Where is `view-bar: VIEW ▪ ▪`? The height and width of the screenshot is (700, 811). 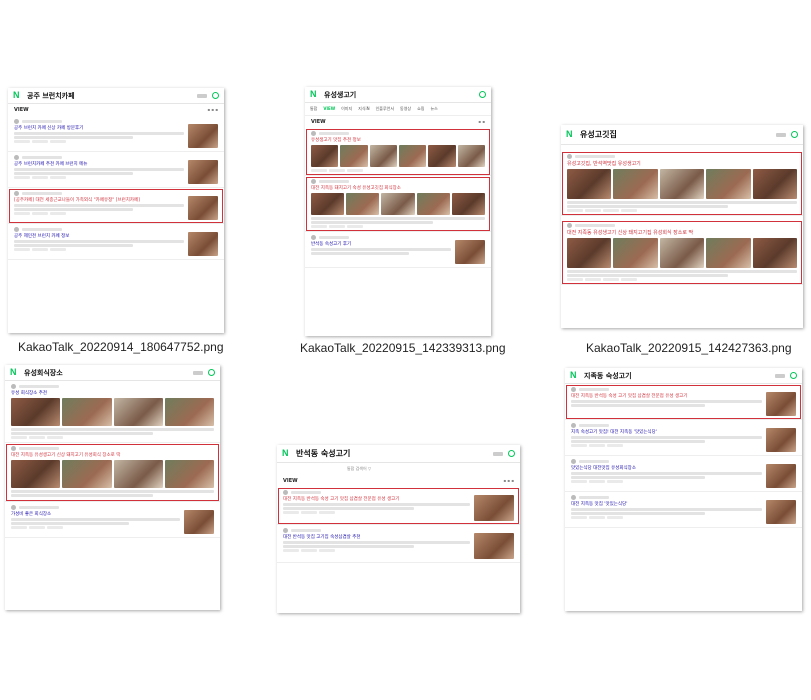
view-bar: VIEW ▪ ▪ is located at coordinates (398, 122).